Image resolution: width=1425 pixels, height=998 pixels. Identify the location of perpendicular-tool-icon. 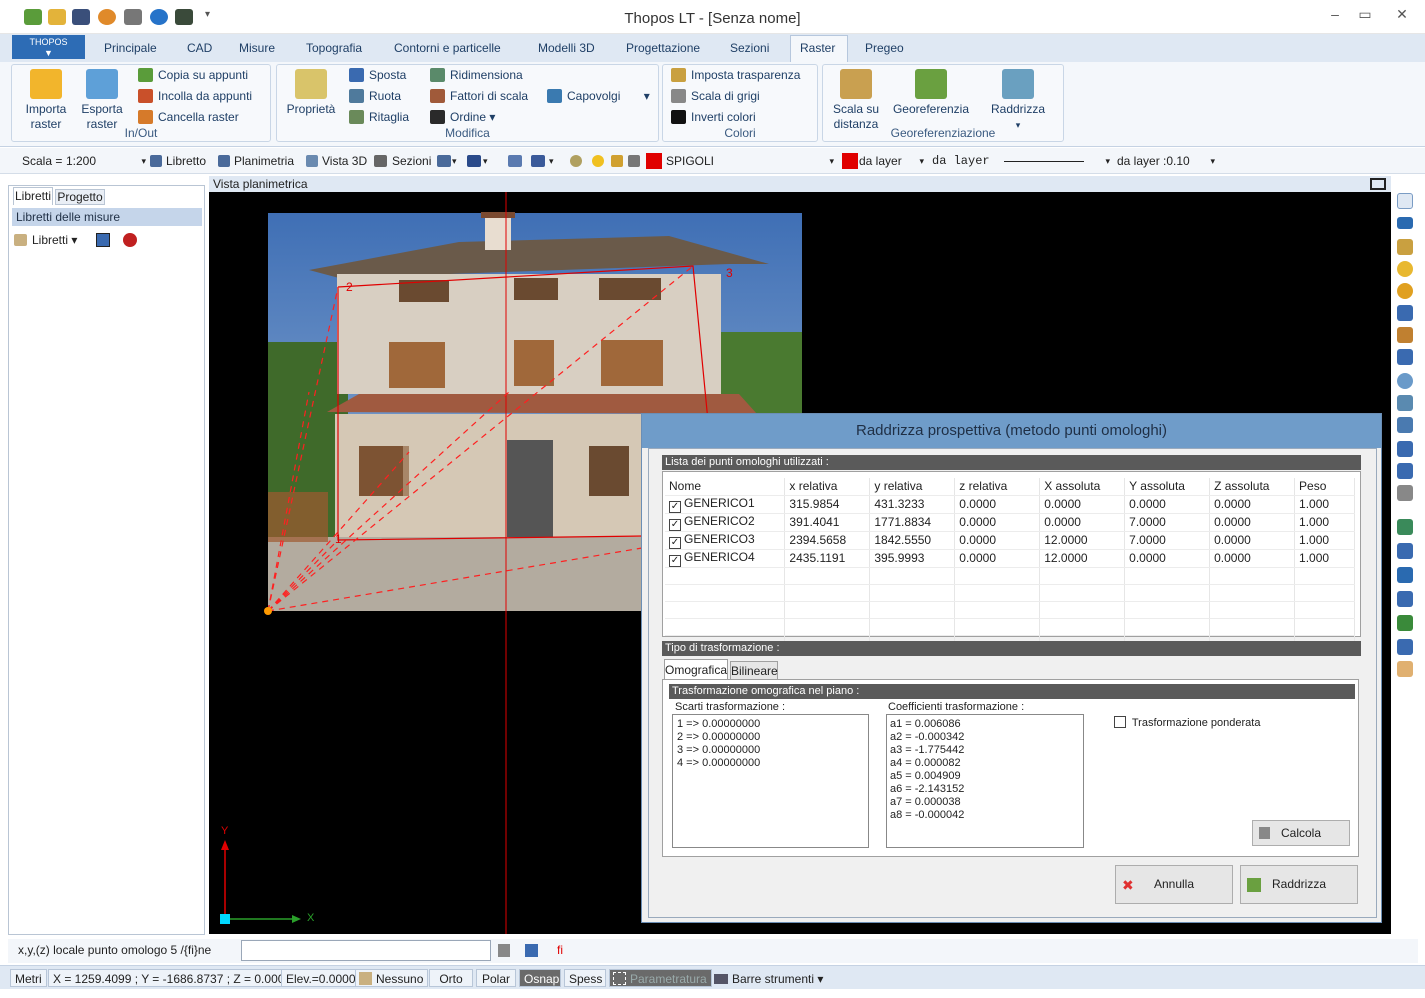
(1405, 357).